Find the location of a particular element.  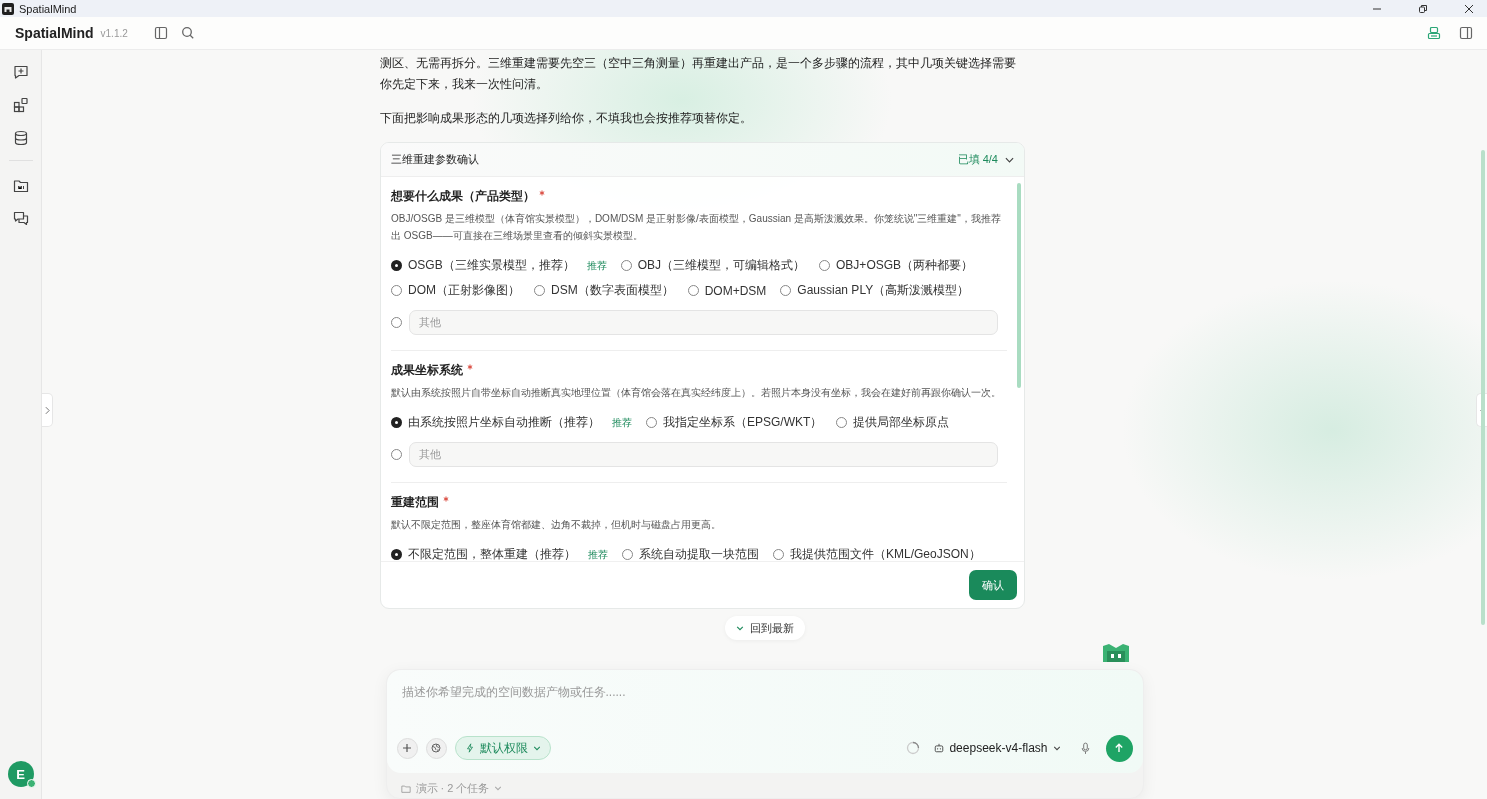

question-description: 默认不限定范围，整座体育馆都建、边角不裁掉，但机时与磁盘占用更高。 is located at coordinates (556, 525).